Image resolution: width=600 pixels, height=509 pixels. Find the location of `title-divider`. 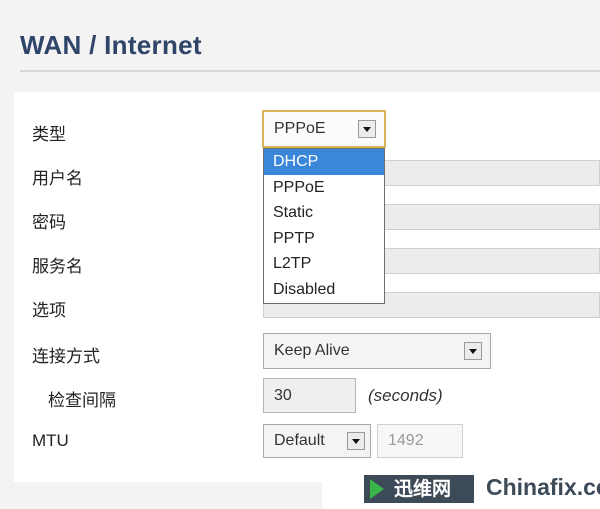

title-divider is located at coordinates (310, 71).